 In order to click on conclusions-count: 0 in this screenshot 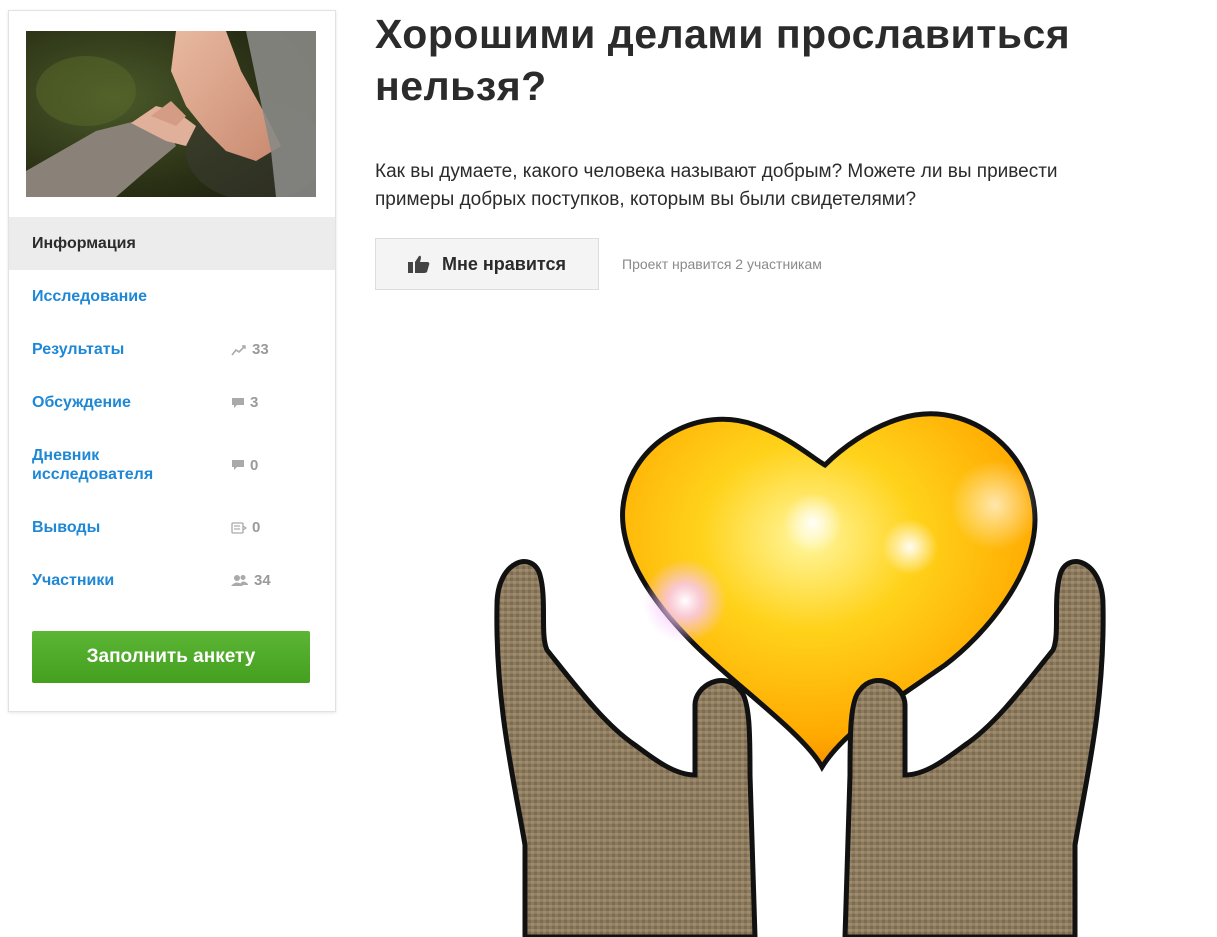, I will do `click(245, 527)`.